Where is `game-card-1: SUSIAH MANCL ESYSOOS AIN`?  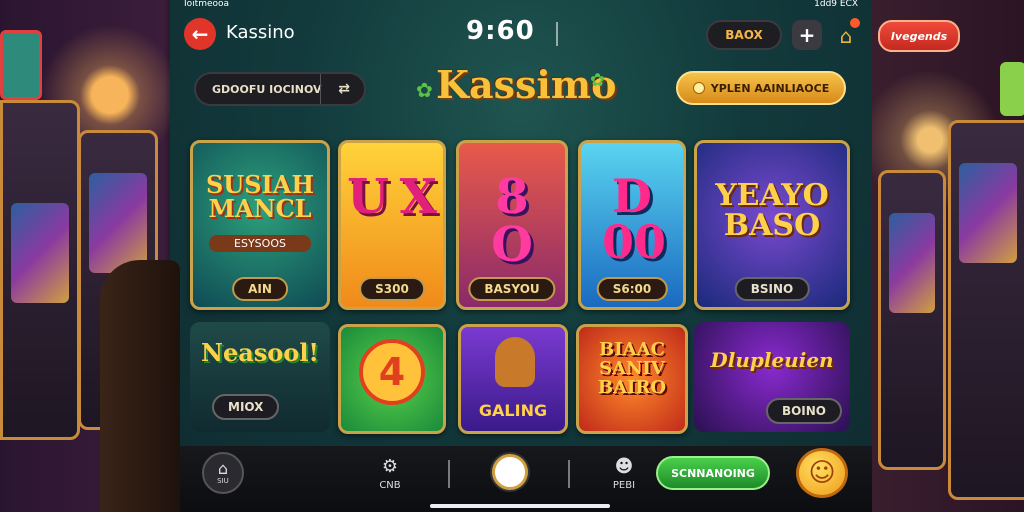
game-card-1: SUSIAH MANCL ESYSOOS AIN is located at coordinates (260, 225).